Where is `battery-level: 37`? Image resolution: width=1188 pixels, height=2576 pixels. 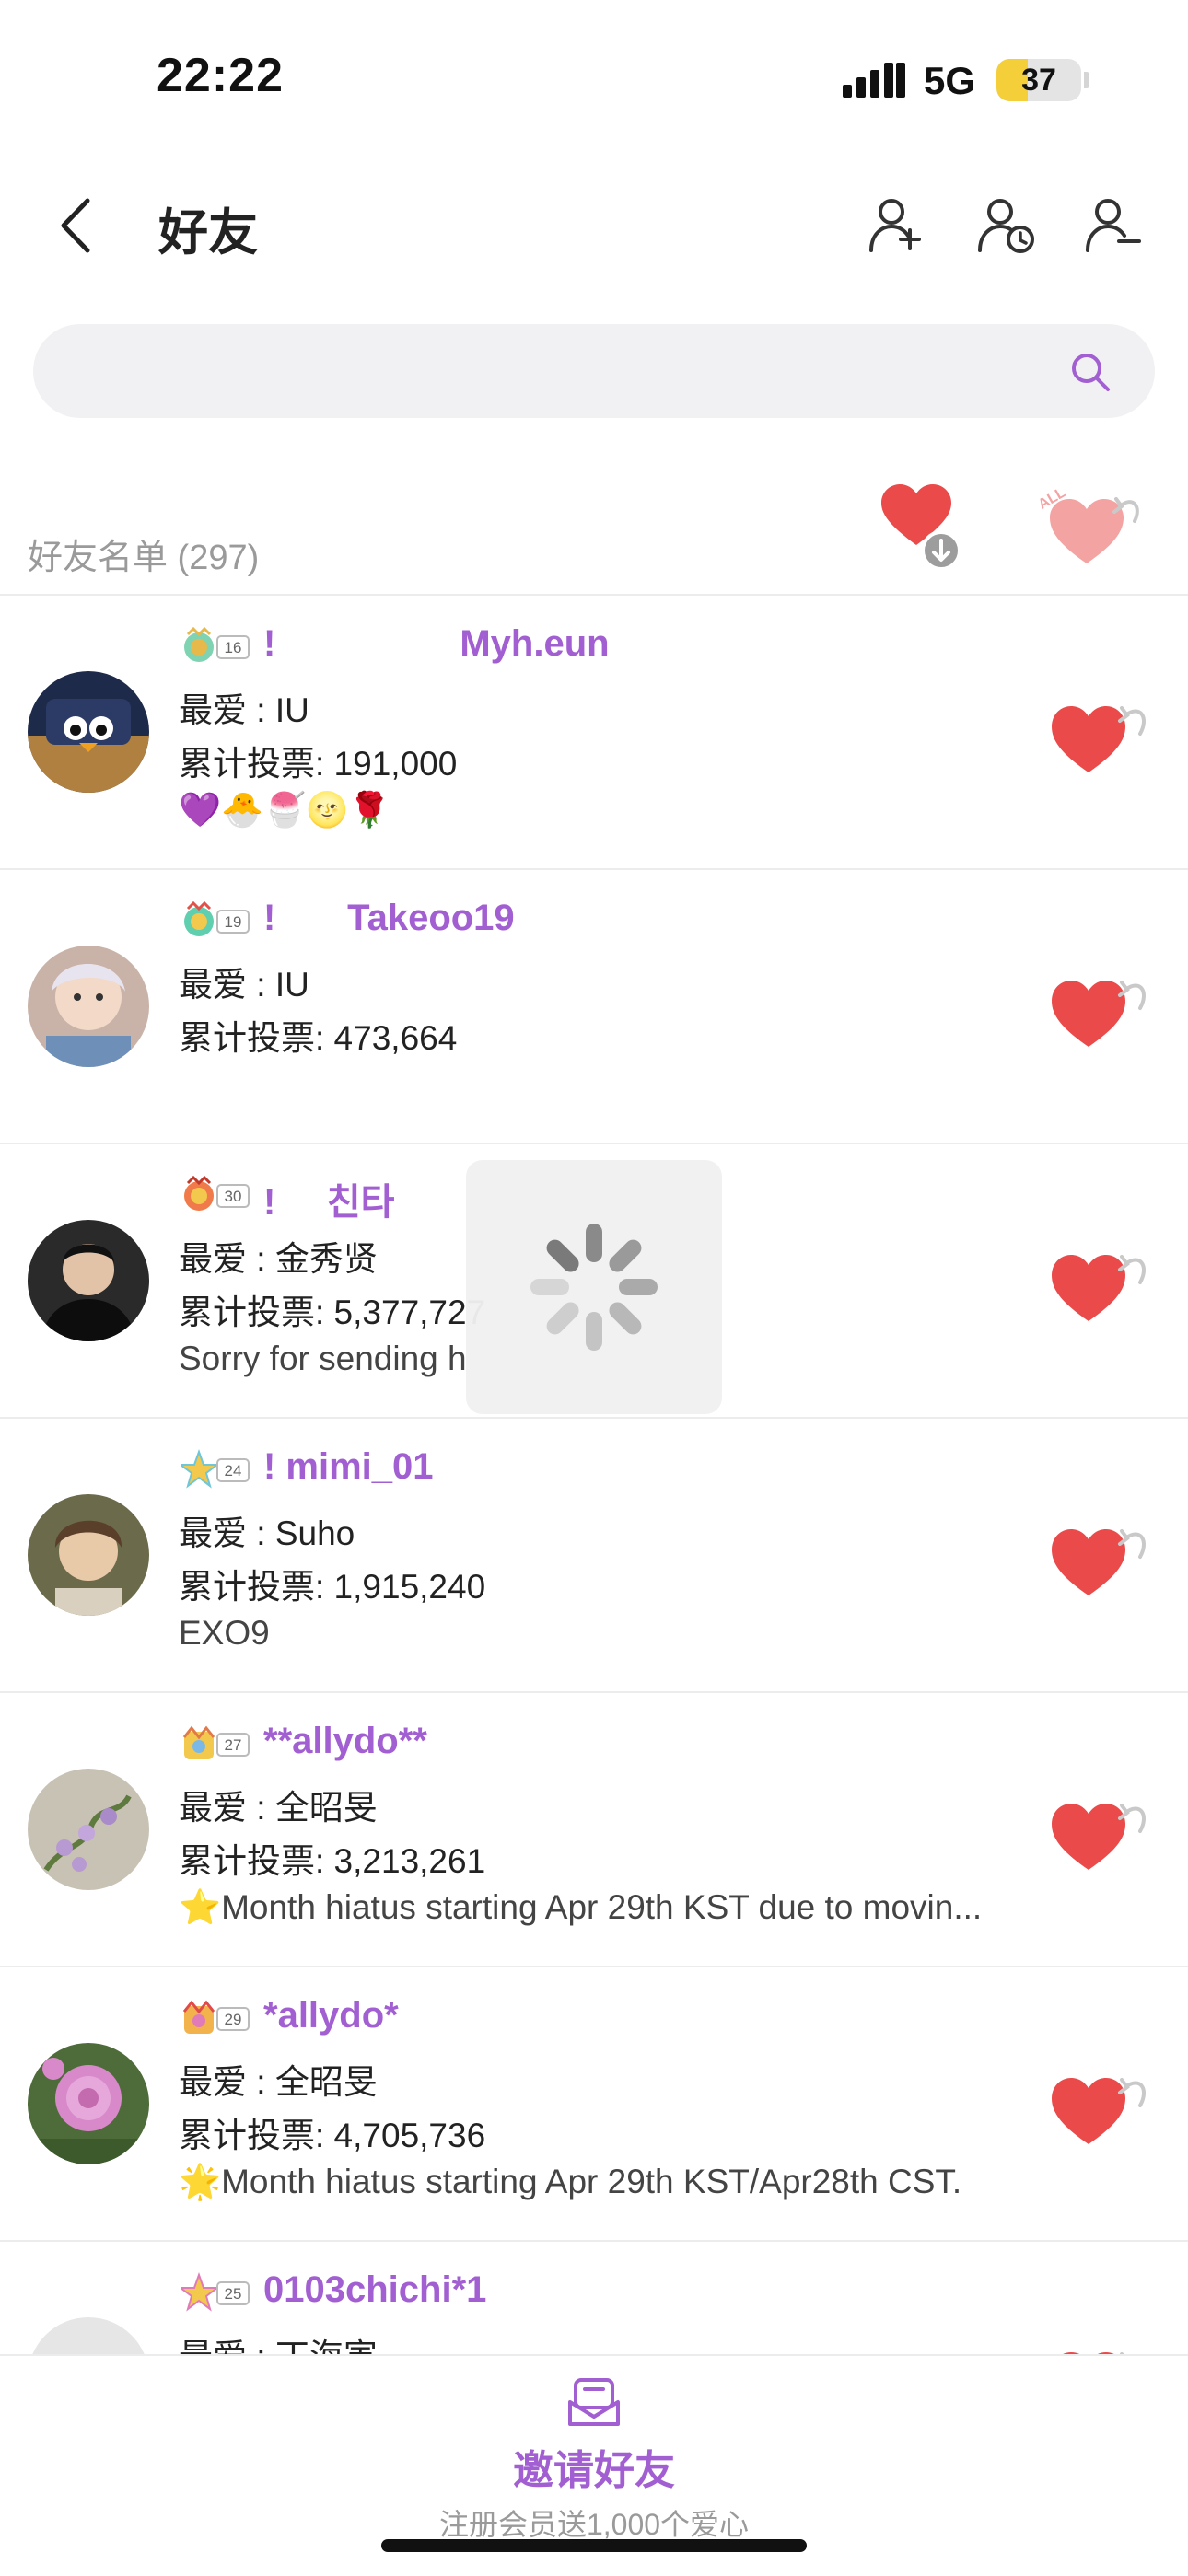 battery-level: 37 is located at coordinates (1038, 80).